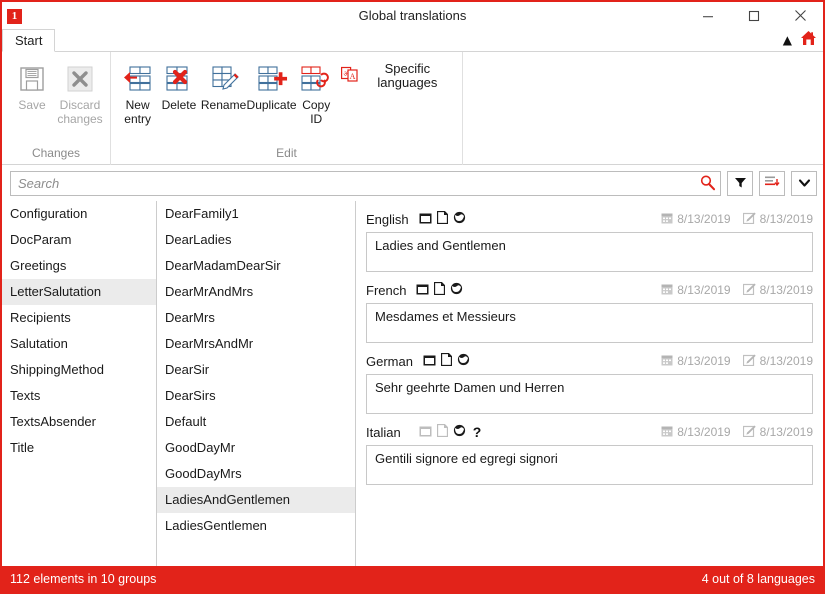 The height and width of the screenshot is (594, 825). What do you see at coordinates (179, 105) in the screenshot?
I see `delete-button-label: Delete` at bounding box center [179, 105].